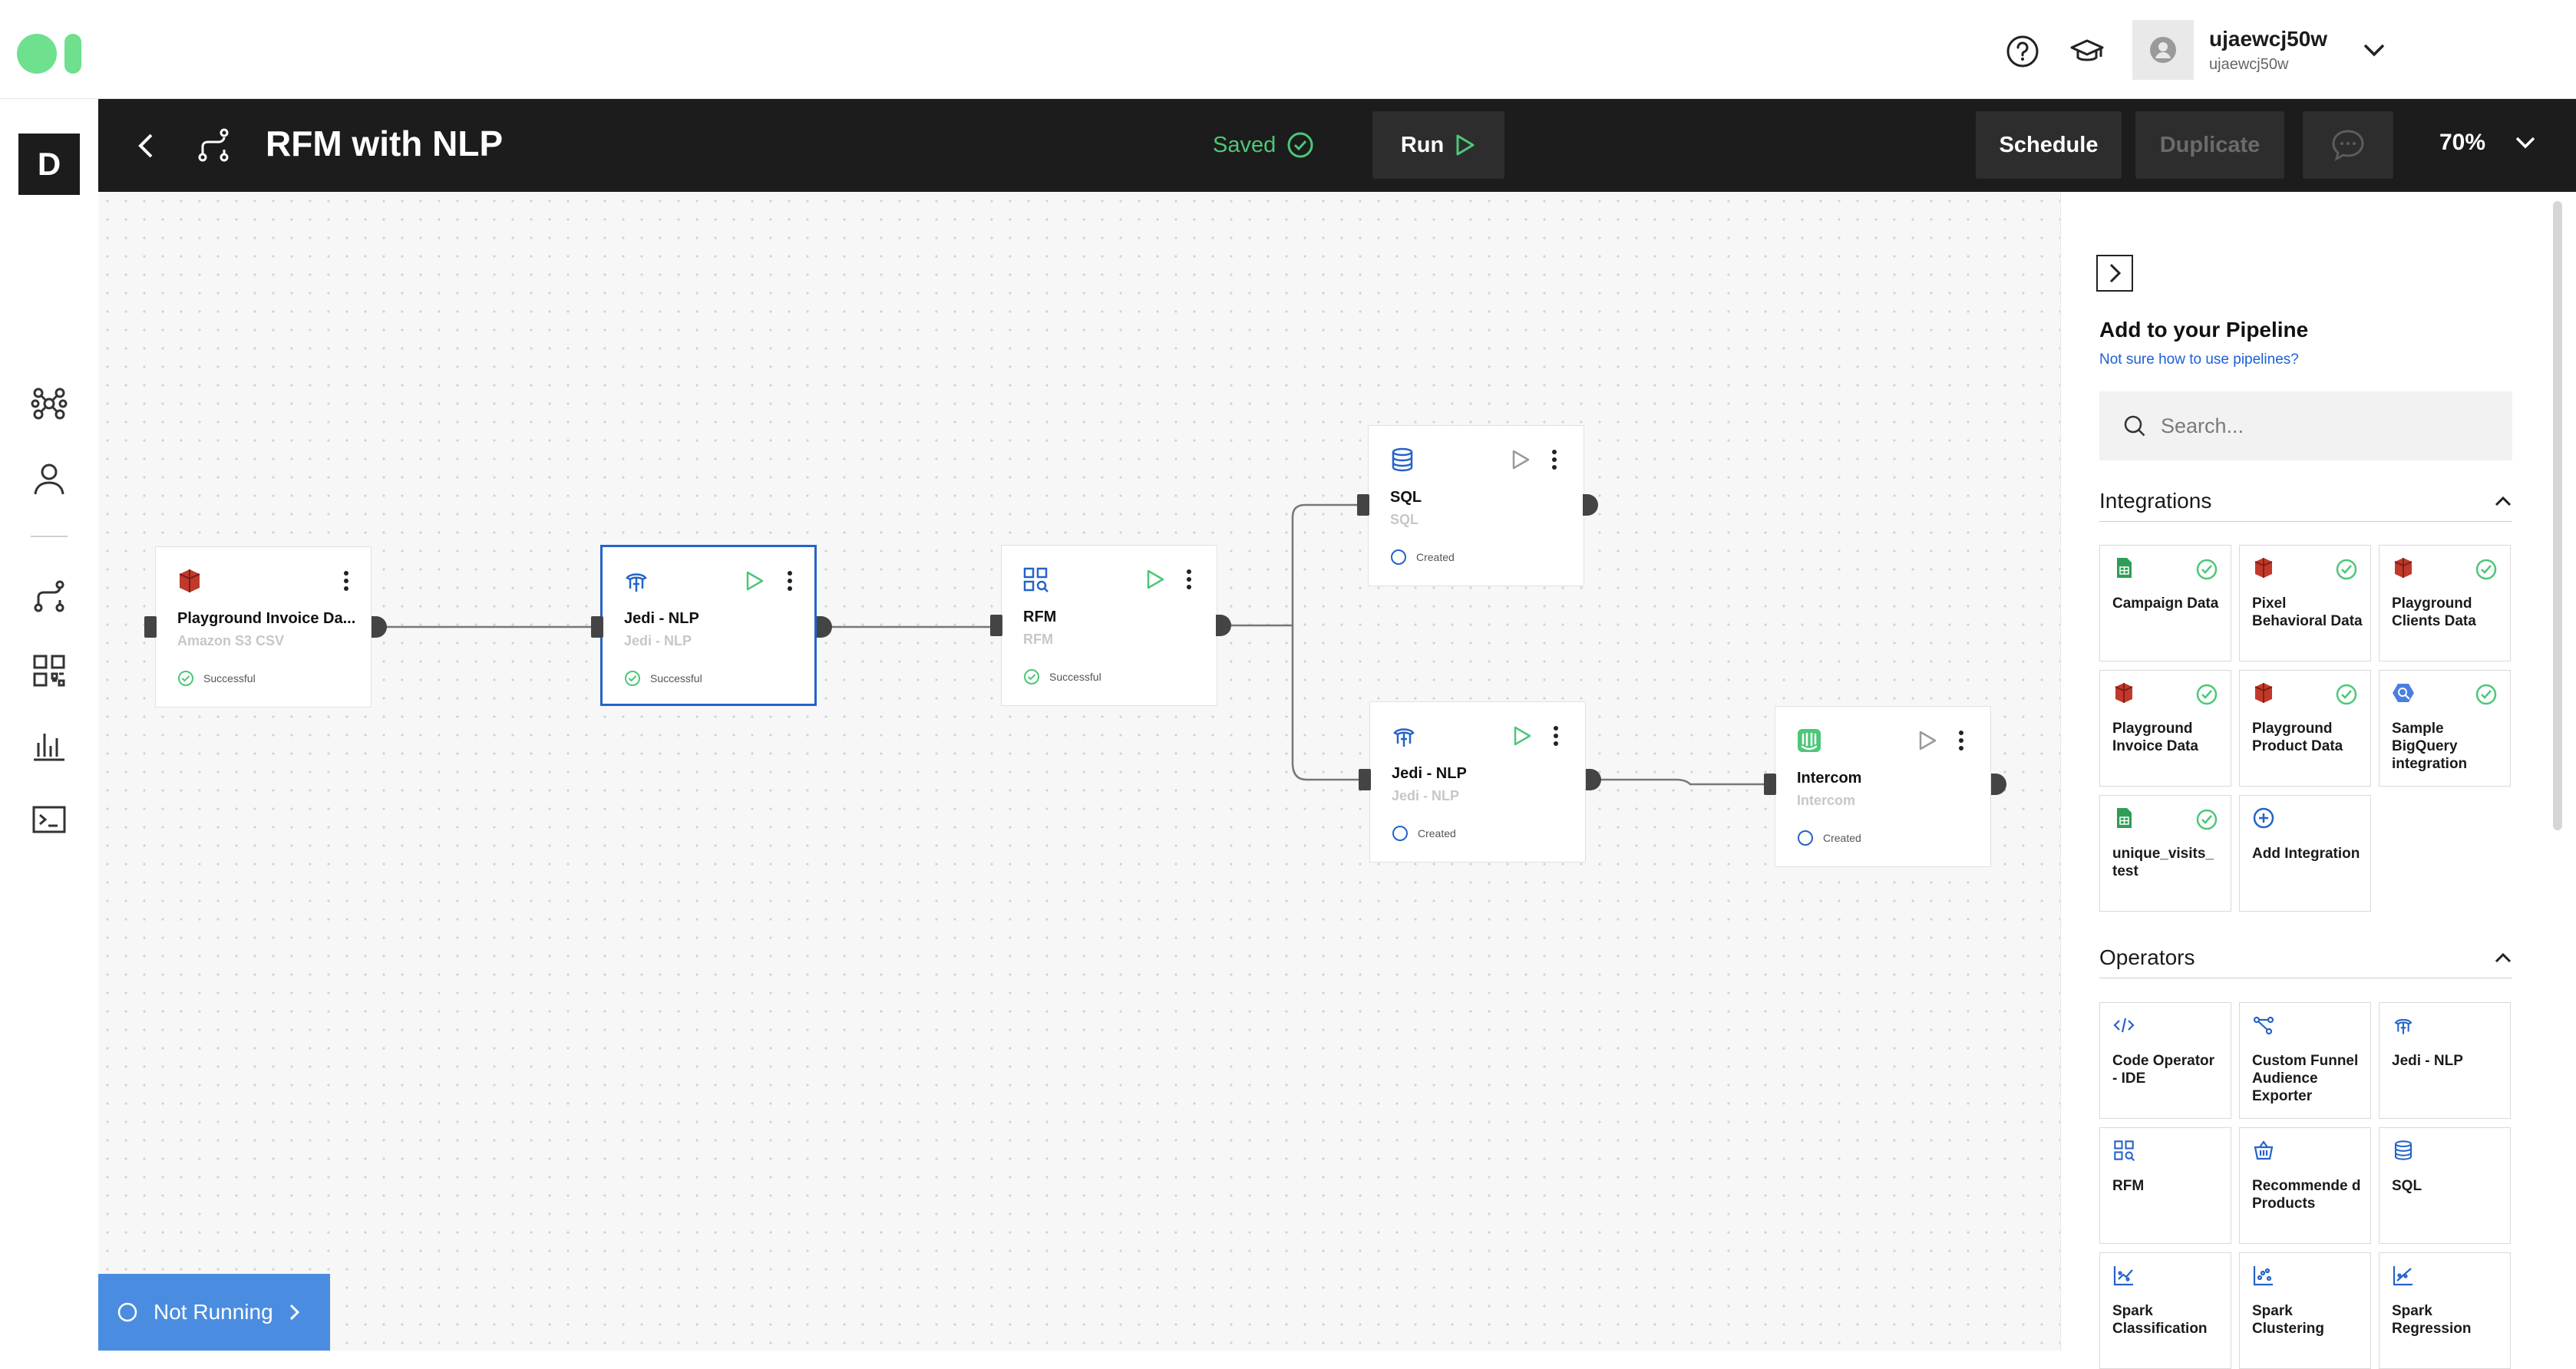 This screenshot has width=2576, height=1369. What do you see at coordinates (2209, 145) in the screenshot?
I see `duplicate-button: Duplicate` at bounding box center [2209, 145].